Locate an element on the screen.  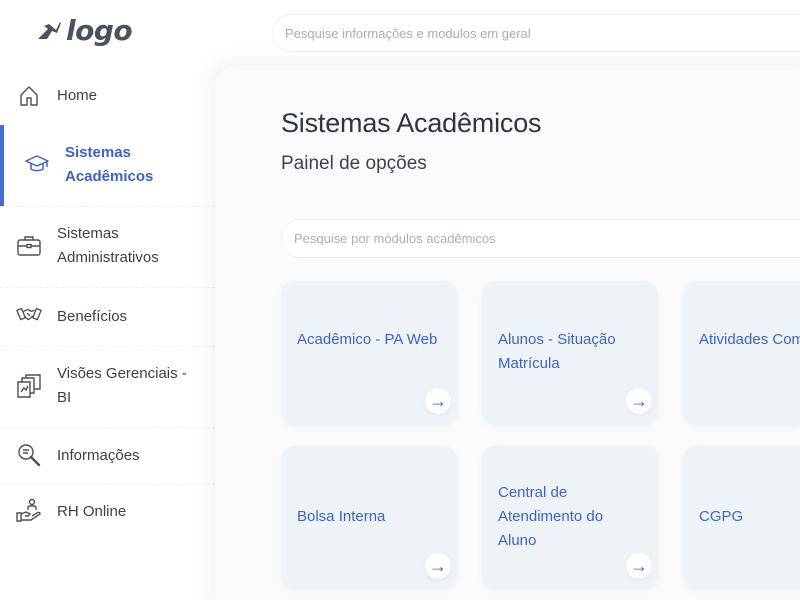
graduation-cap-icon is located at coordinates (37, 164).